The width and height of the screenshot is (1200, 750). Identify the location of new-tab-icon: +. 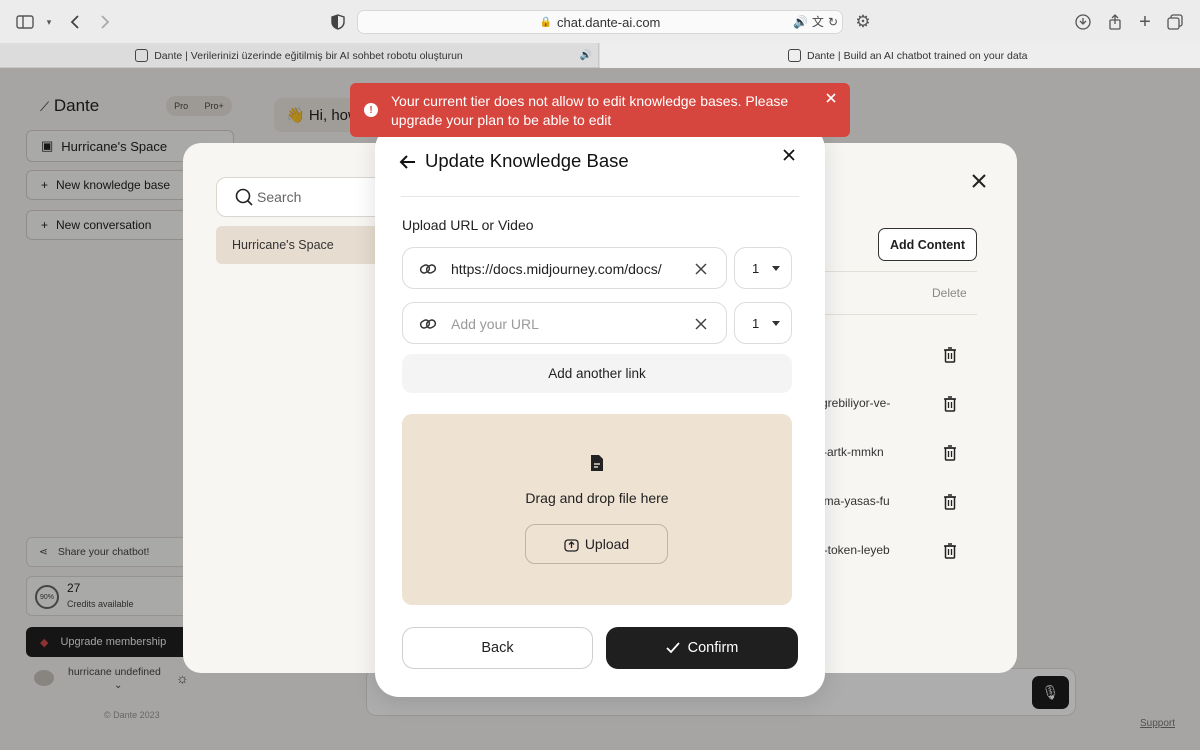
(1145, 22).